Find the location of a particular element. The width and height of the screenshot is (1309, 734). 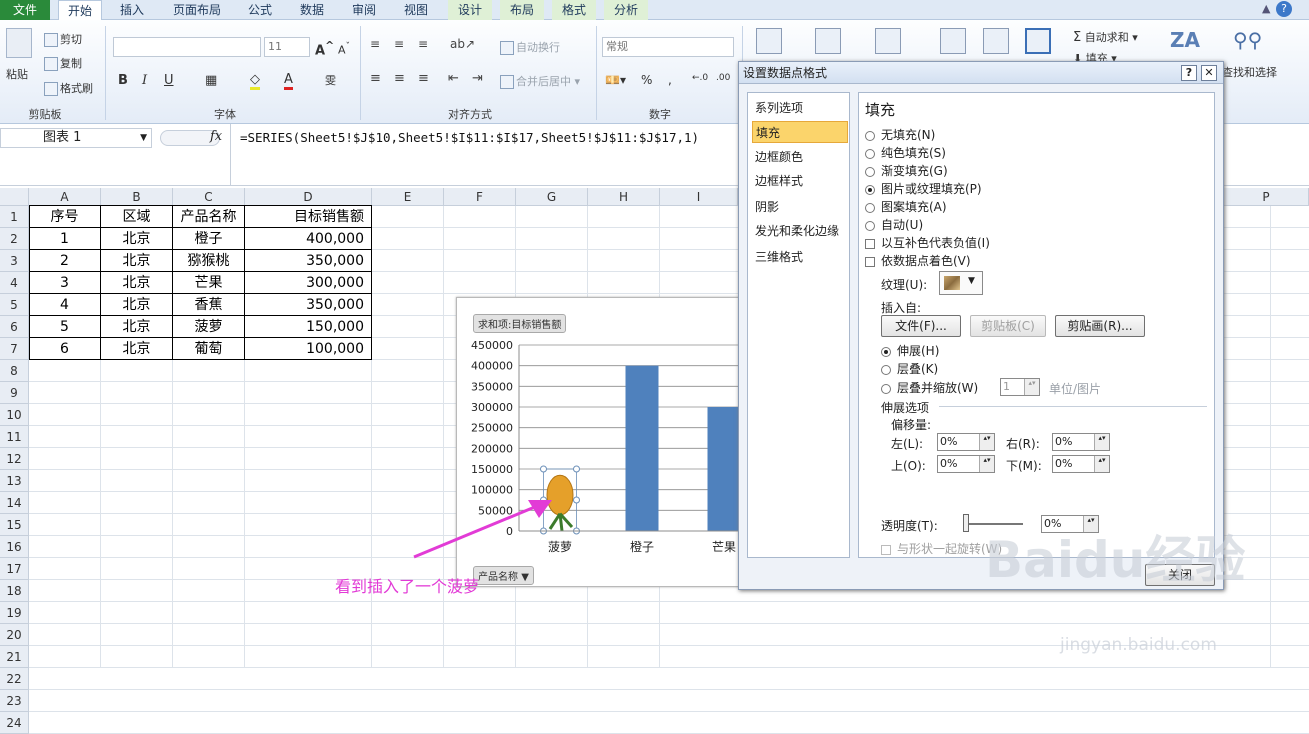

table-cell: 300,000 is located at coordinates (308, 283).